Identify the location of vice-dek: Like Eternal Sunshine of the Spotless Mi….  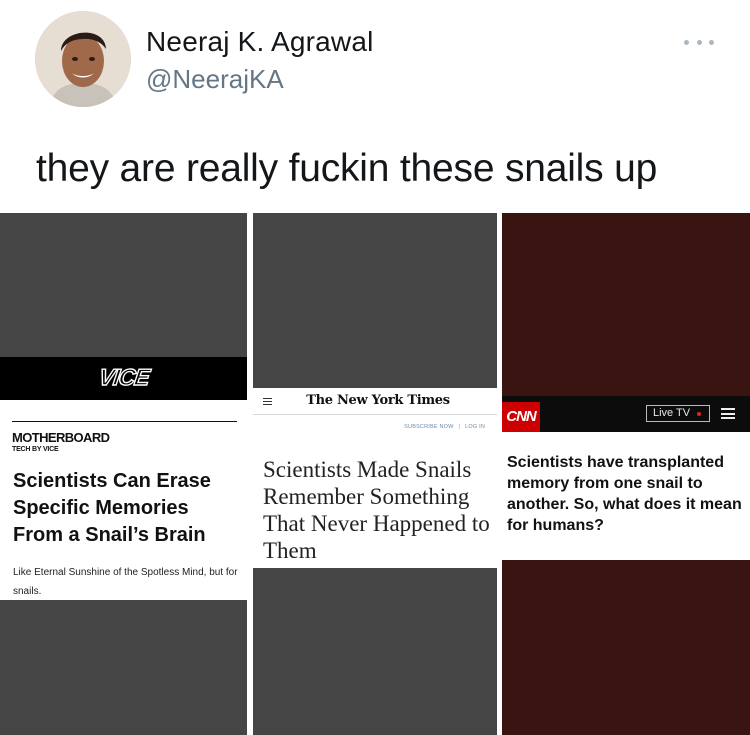
(125, 582).